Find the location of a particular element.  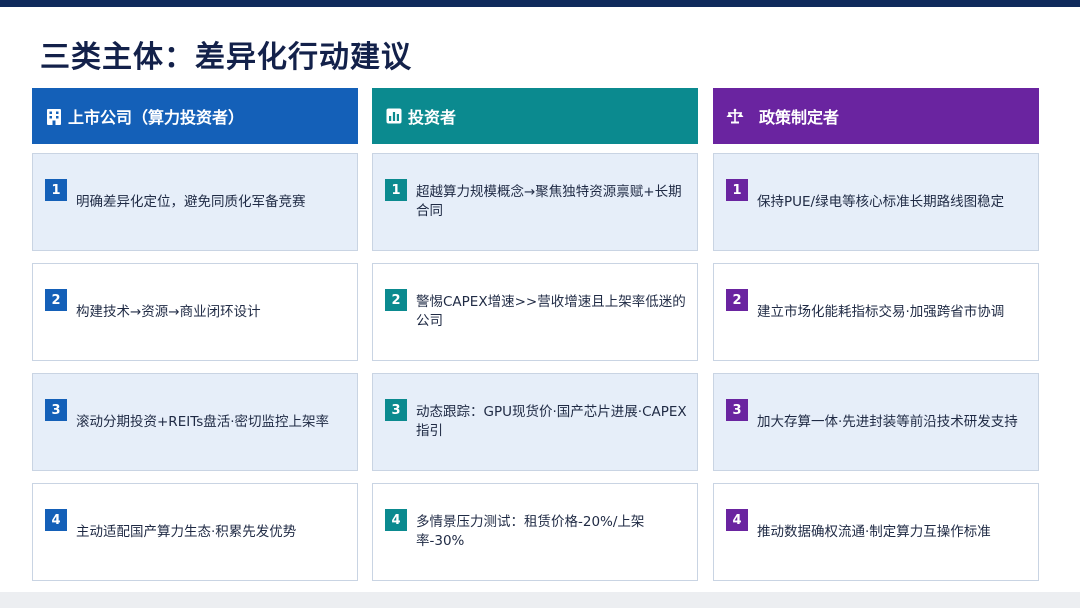

action-text: 滚动分期投资+REITs盘活·密切监控上架率 is located at coordinates (203, 421).